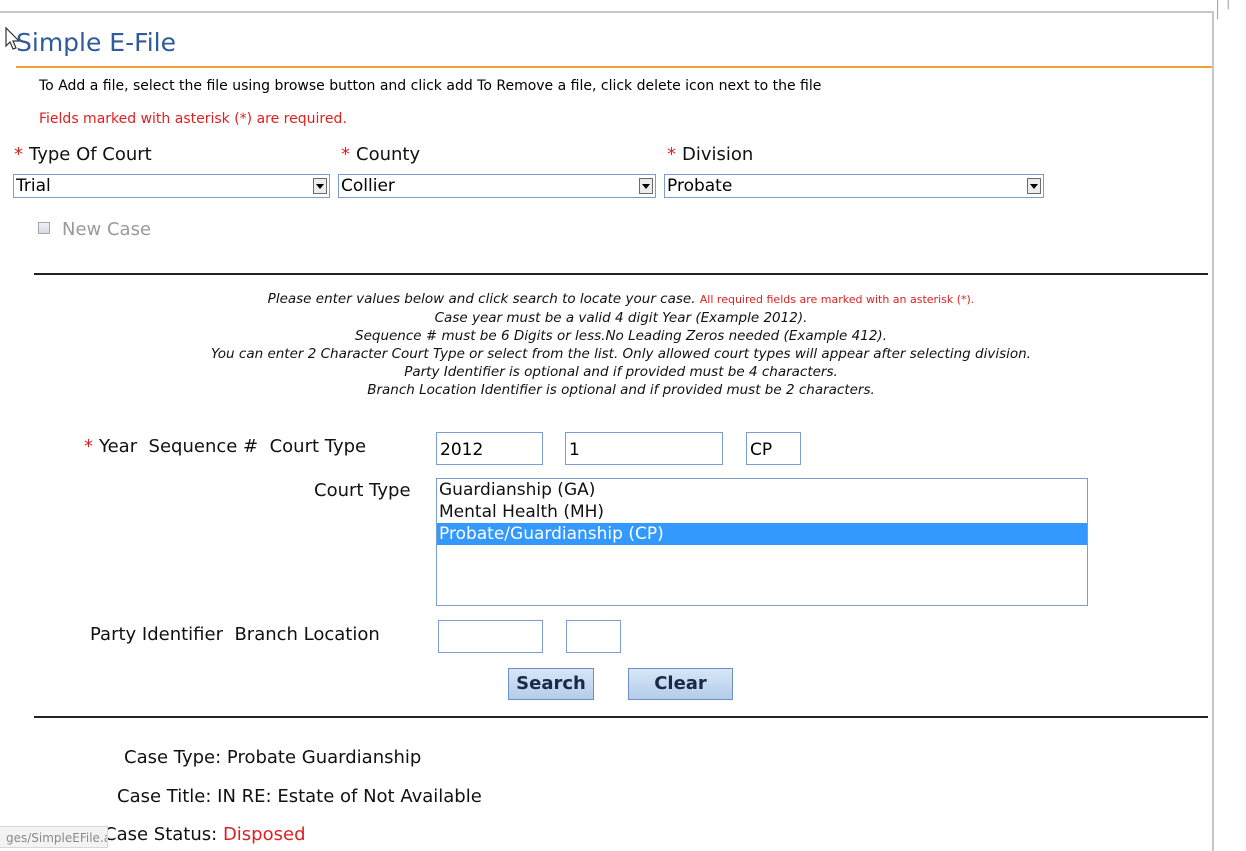 The image size is (1246, 851). I want to click on county-label: * County, so click(381, 154).